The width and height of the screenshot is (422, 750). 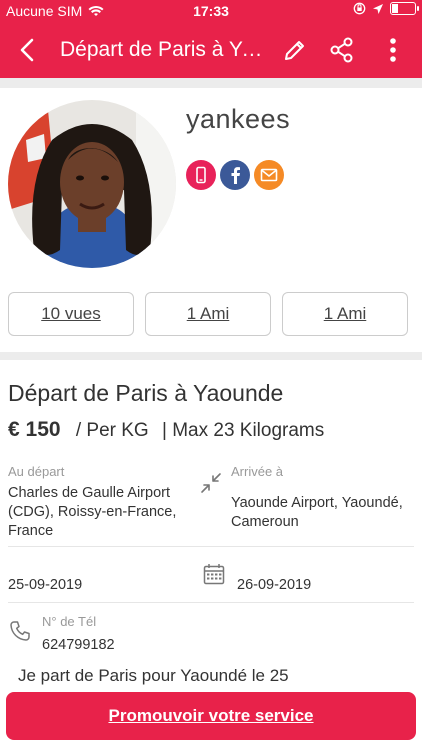 I want to click on back-arrow-icon, so click(x=28, y=50).